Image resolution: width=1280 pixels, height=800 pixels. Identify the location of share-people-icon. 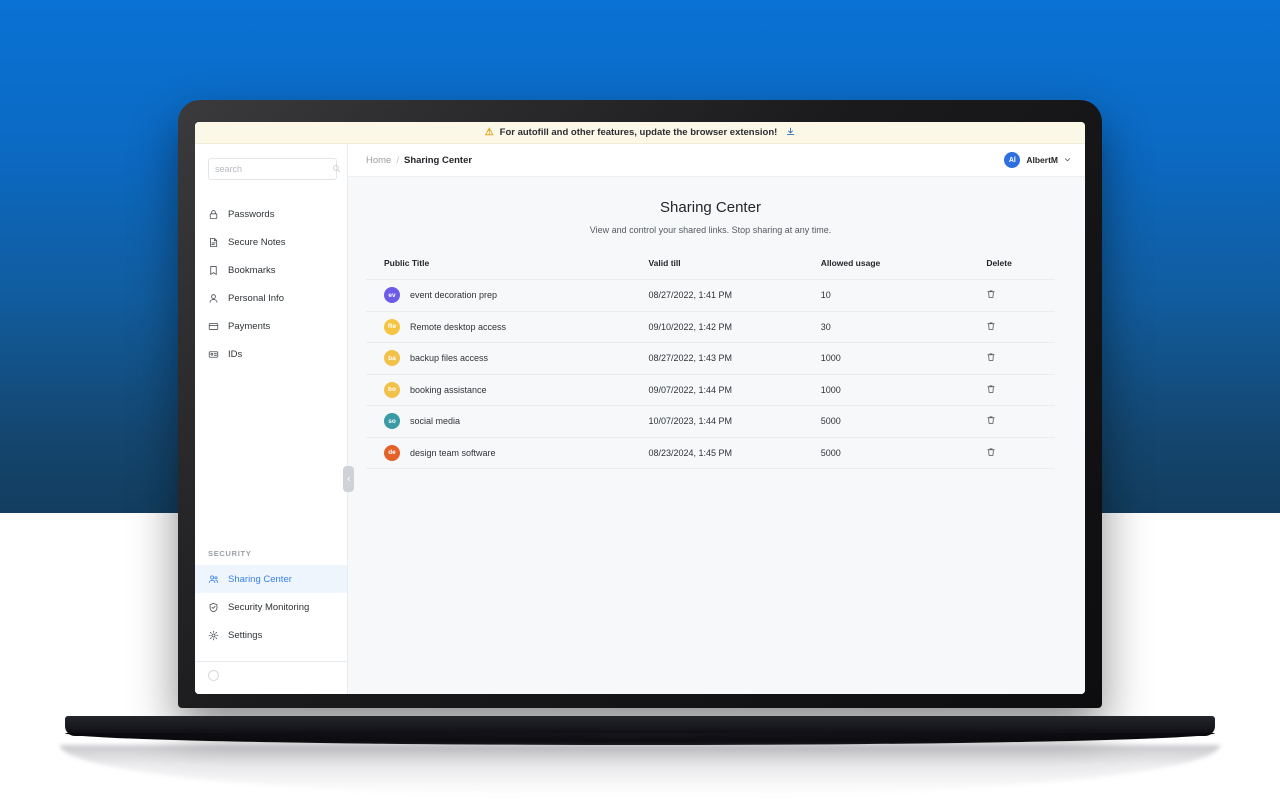
(213, 579).